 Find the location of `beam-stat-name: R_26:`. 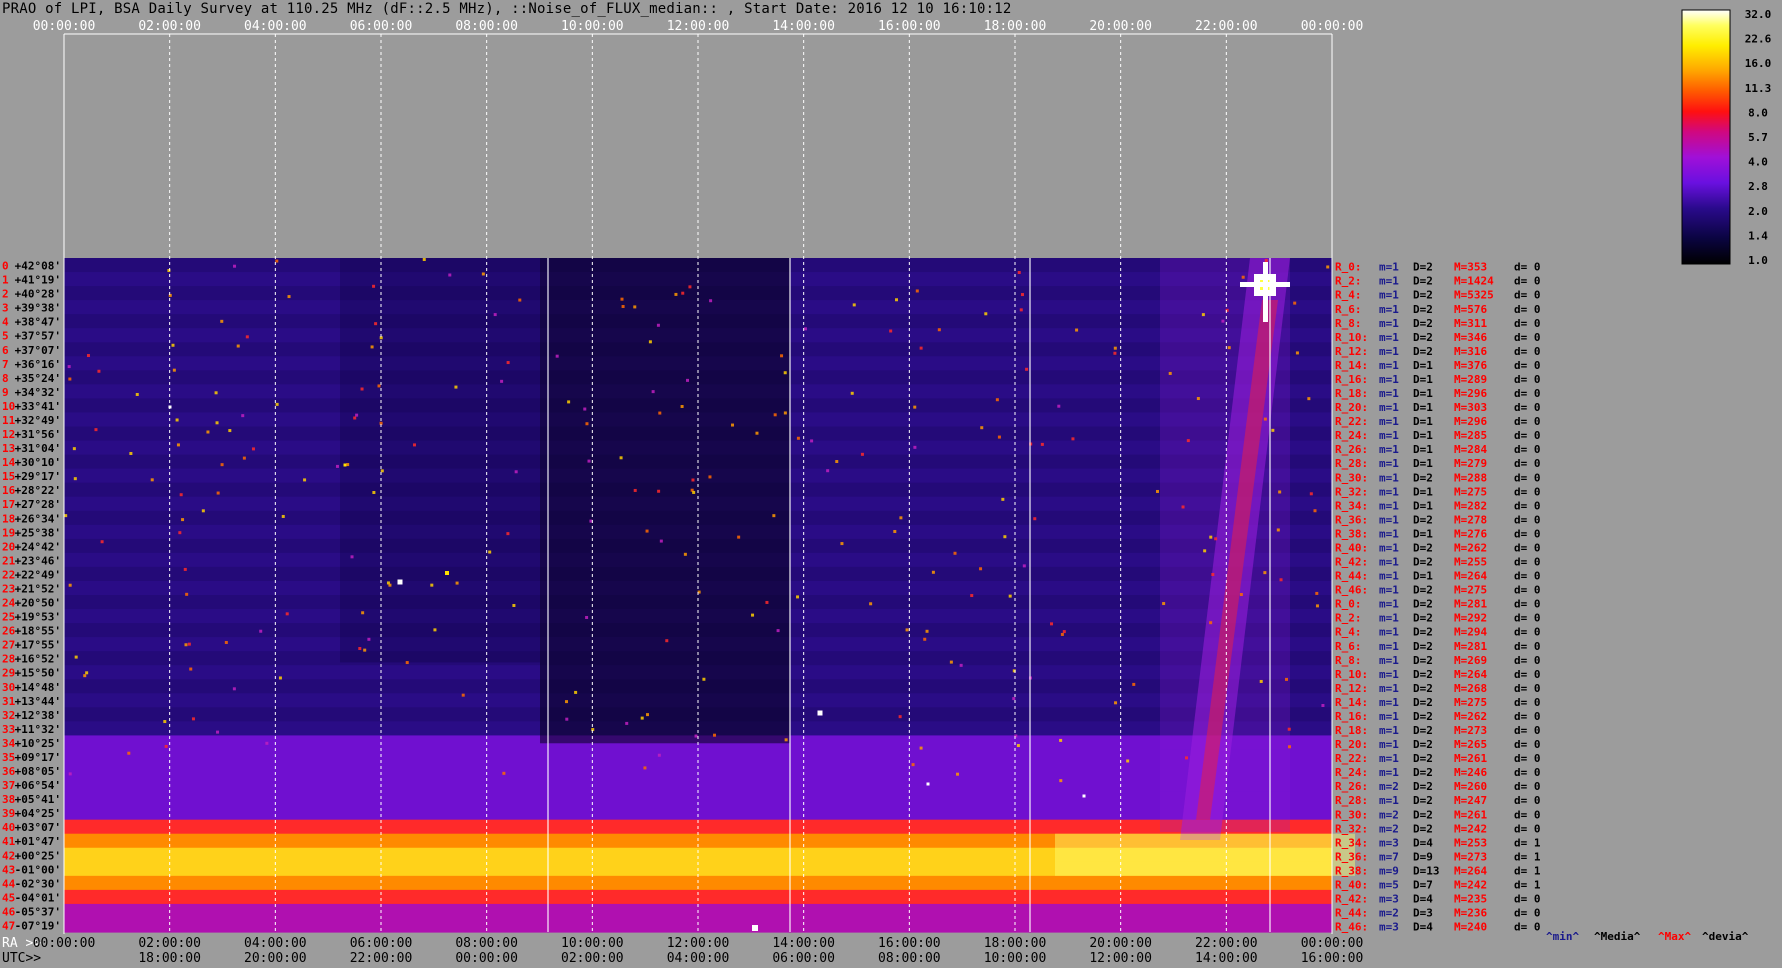

beam-stat-name: R_26: is located at coordinates (1351, 786).